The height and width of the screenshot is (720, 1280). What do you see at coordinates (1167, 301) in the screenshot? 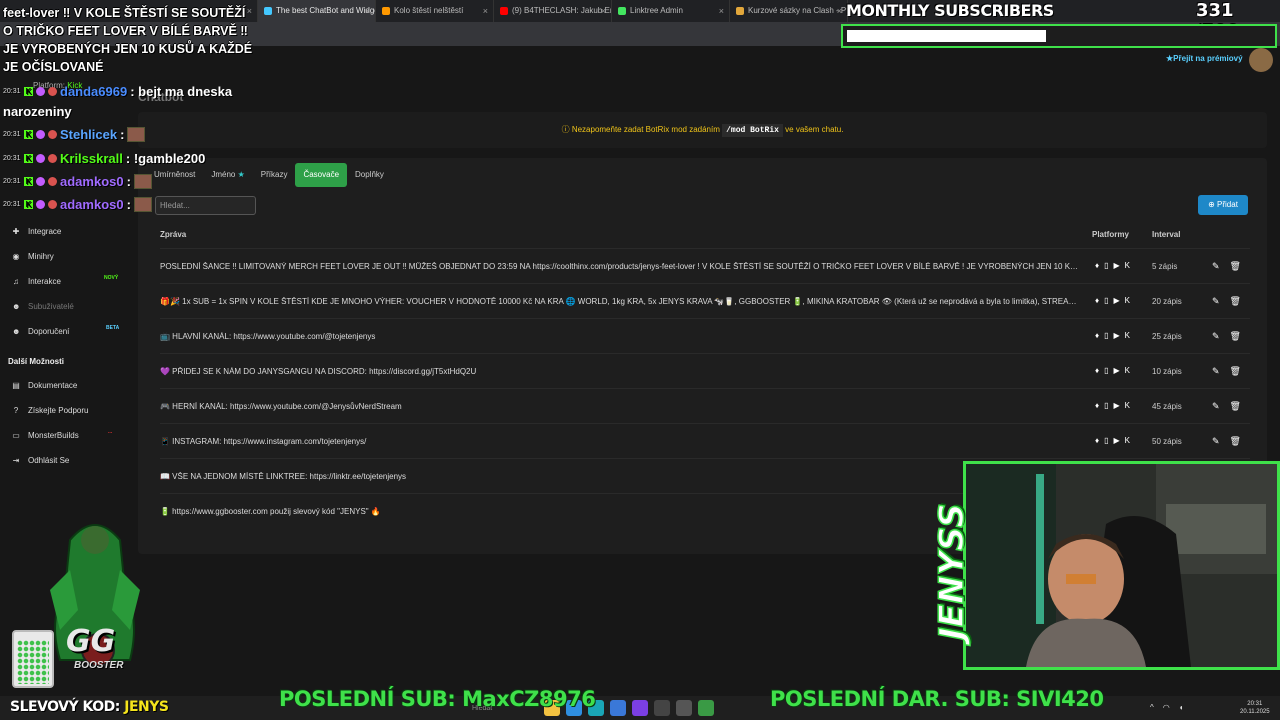
I see `timer-interval: 20 zápis` at bounding box center [1167, 301].